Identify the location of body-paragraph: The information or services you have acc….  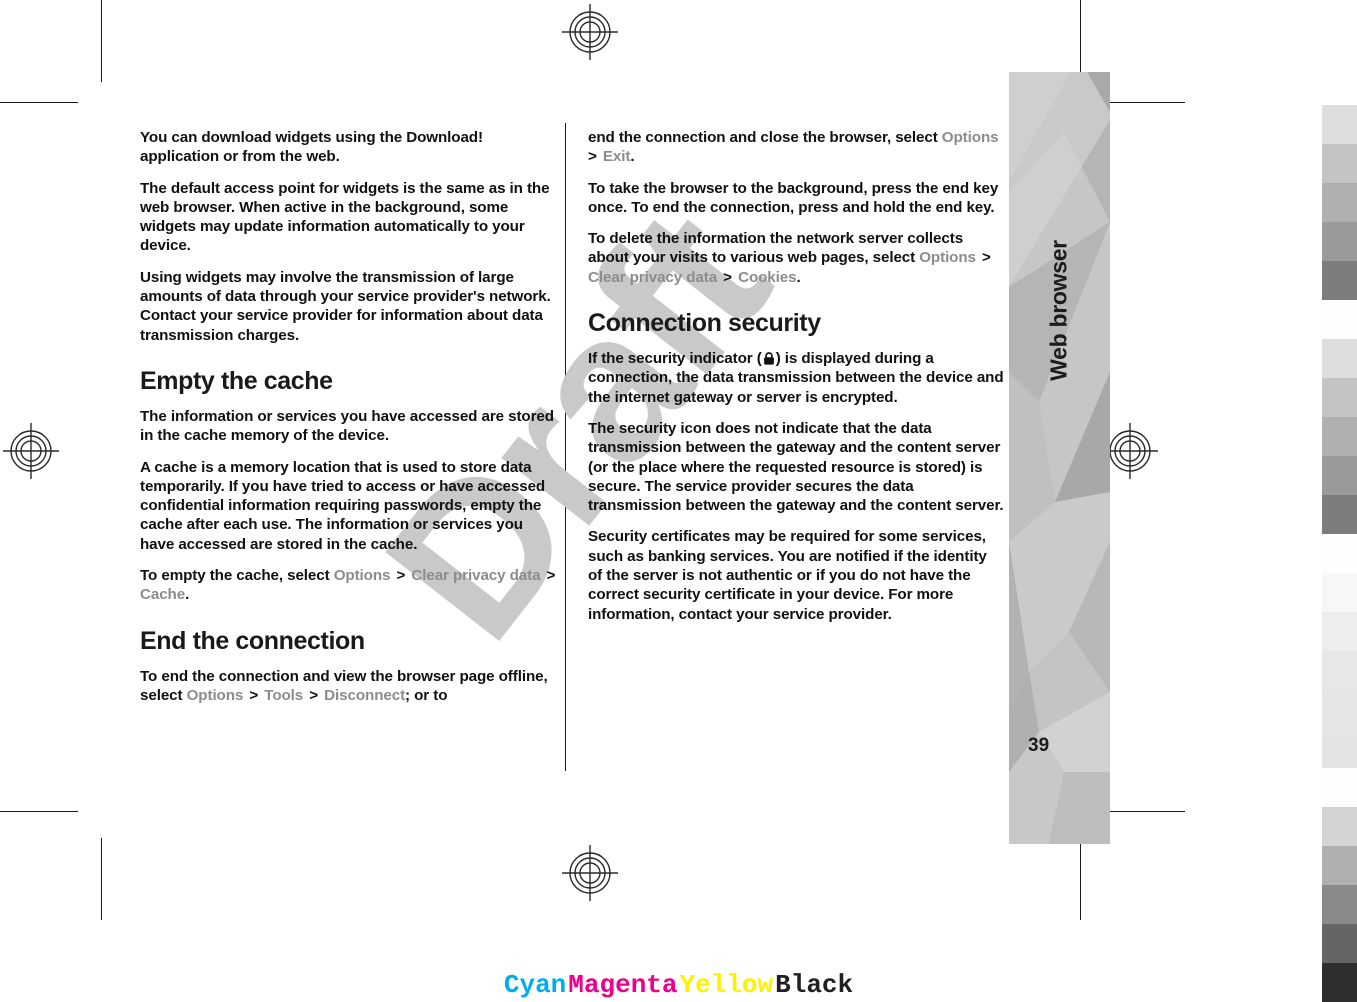
(347, 426).